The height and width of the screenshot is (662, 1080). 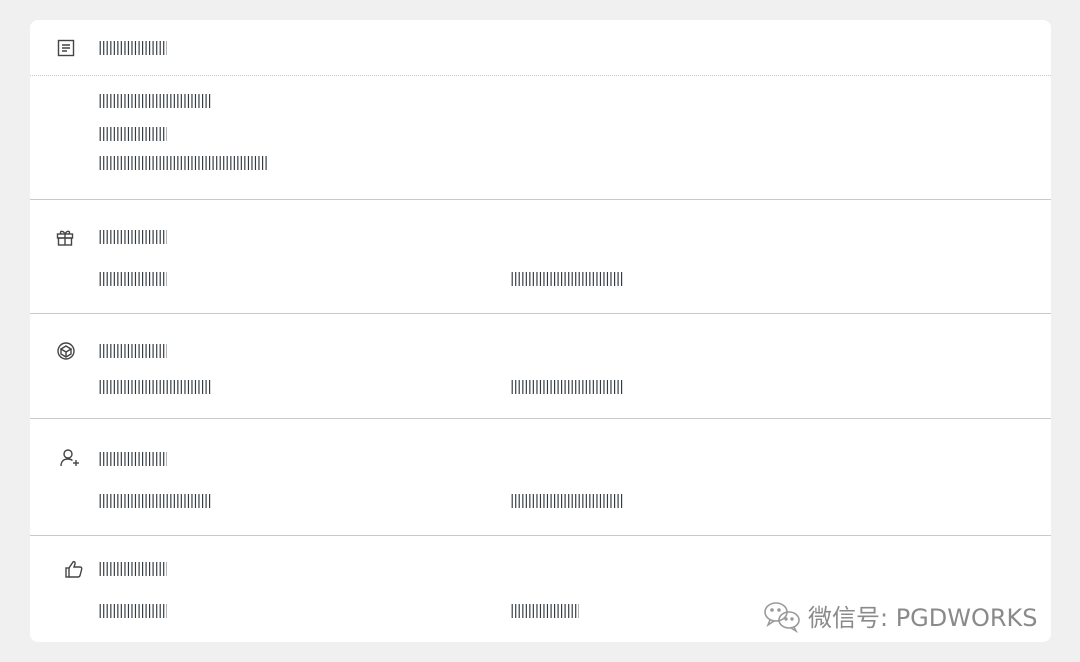 I want to click on wechat-logo-icon, so click(x=782, y=616).